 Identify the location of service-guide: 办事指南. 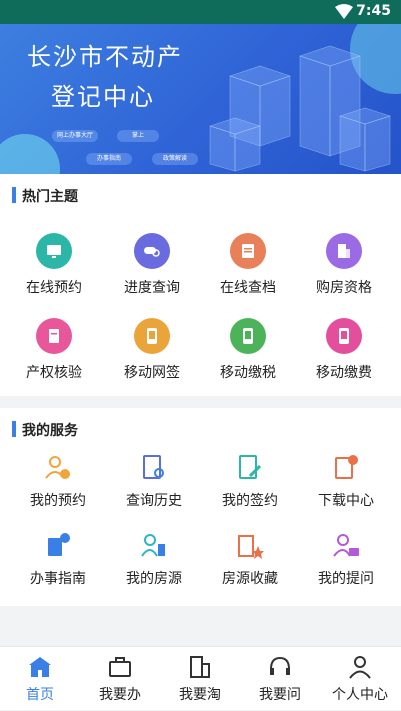
(58, 562).